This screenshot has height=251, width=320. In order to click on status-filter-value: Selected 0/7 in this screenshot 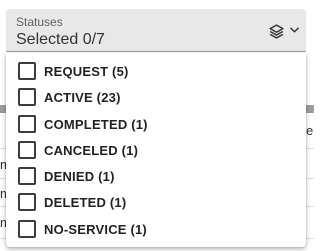, I will do `click(60, 39)`.